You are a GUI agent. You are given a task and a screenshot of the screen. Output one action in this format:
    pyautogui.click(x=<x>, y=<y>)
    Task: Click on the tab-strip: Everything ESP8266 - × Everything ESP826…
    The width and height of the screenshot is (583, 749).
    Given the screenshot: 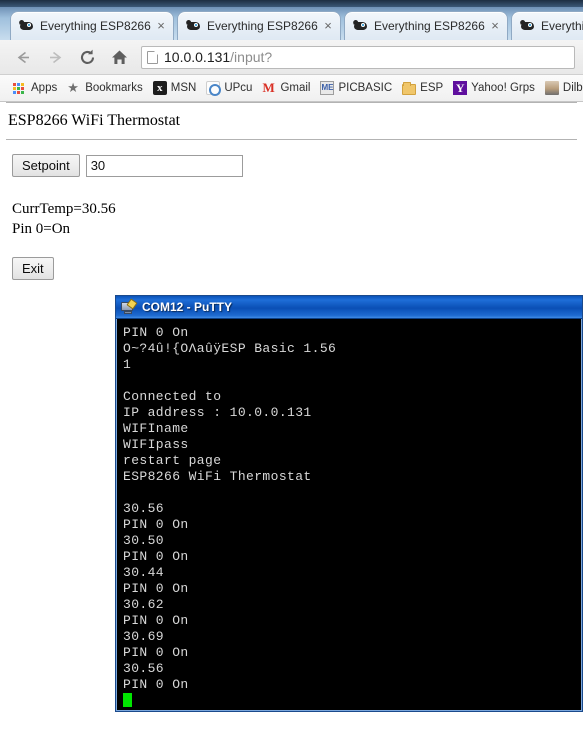 What is the action you would take?
    pyautogui.click(x=291, y=20)
    